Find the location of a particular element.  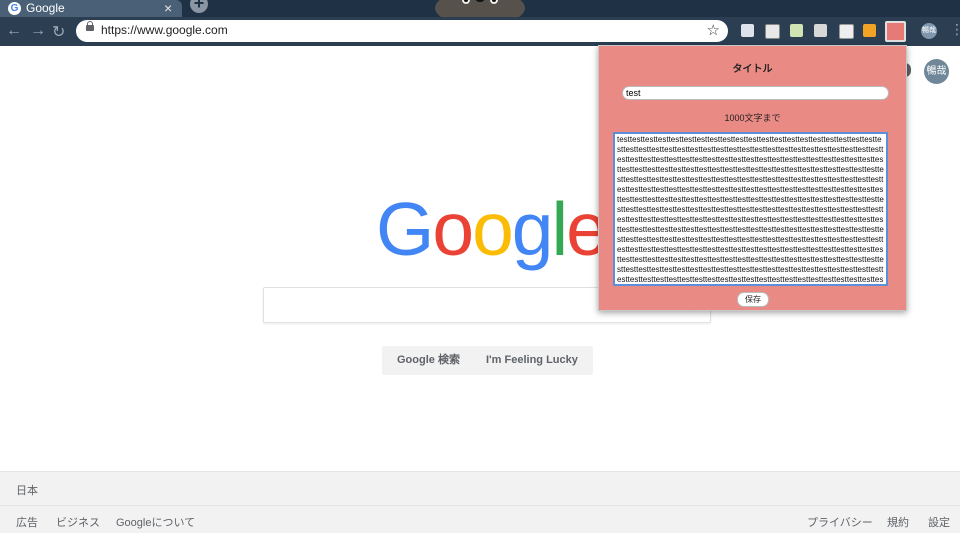

totoro-theme-icon is located at coordinates (480, 8).